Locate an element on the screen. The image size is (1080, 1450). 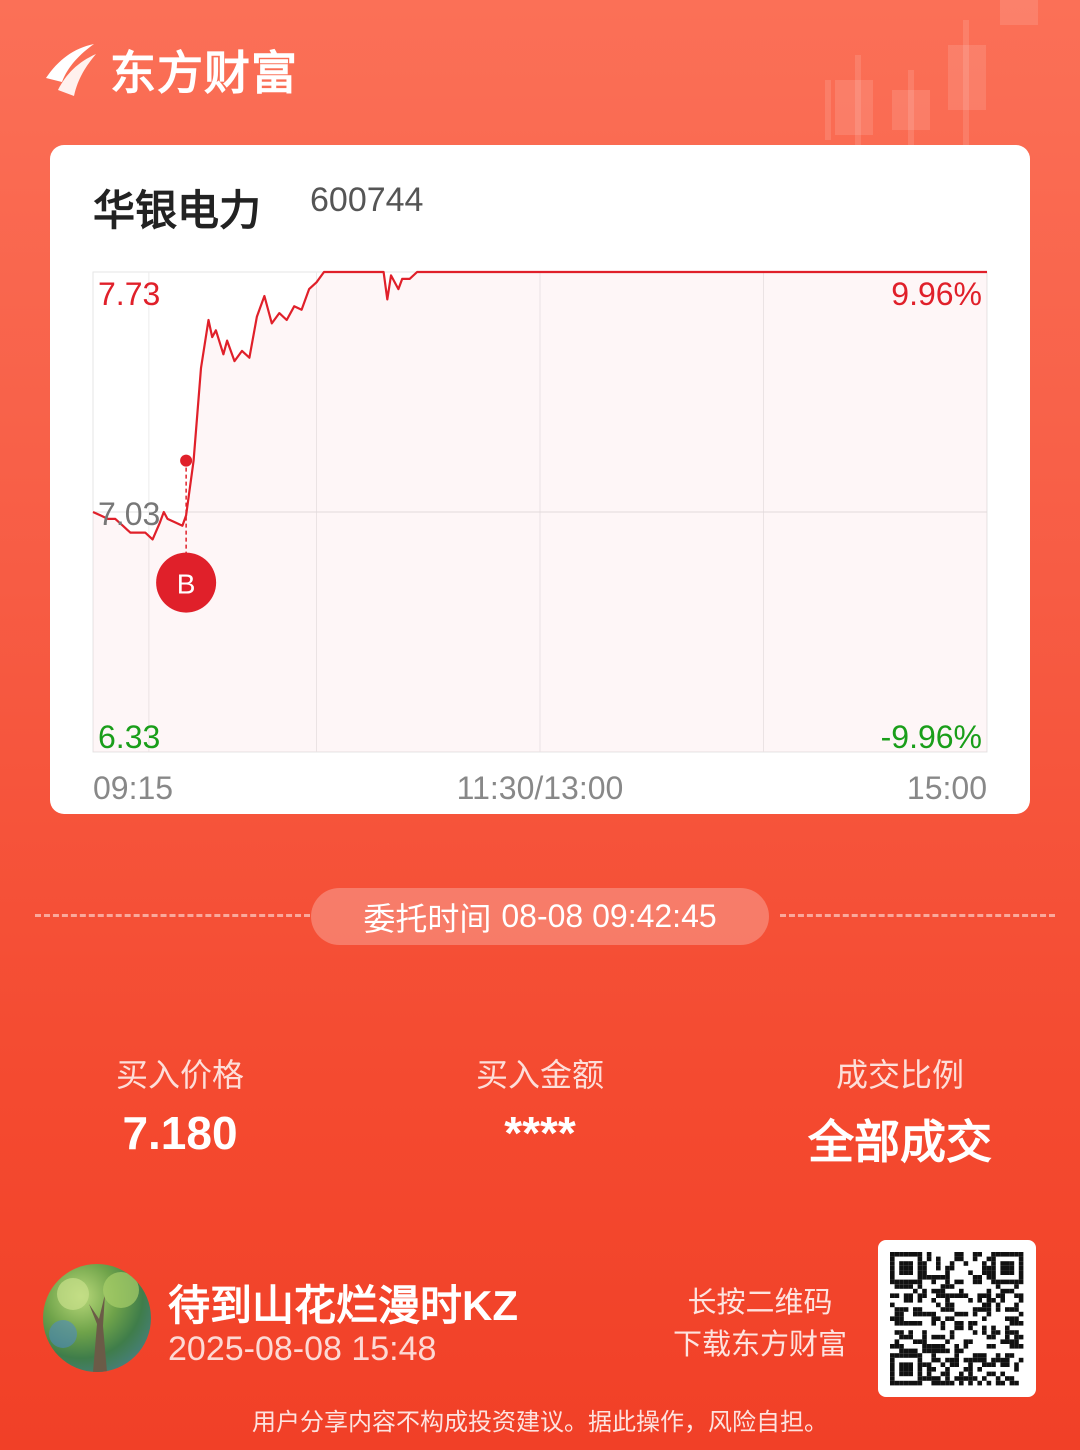
y-axis-label: 7.73 is located at coordinates (129, 294).